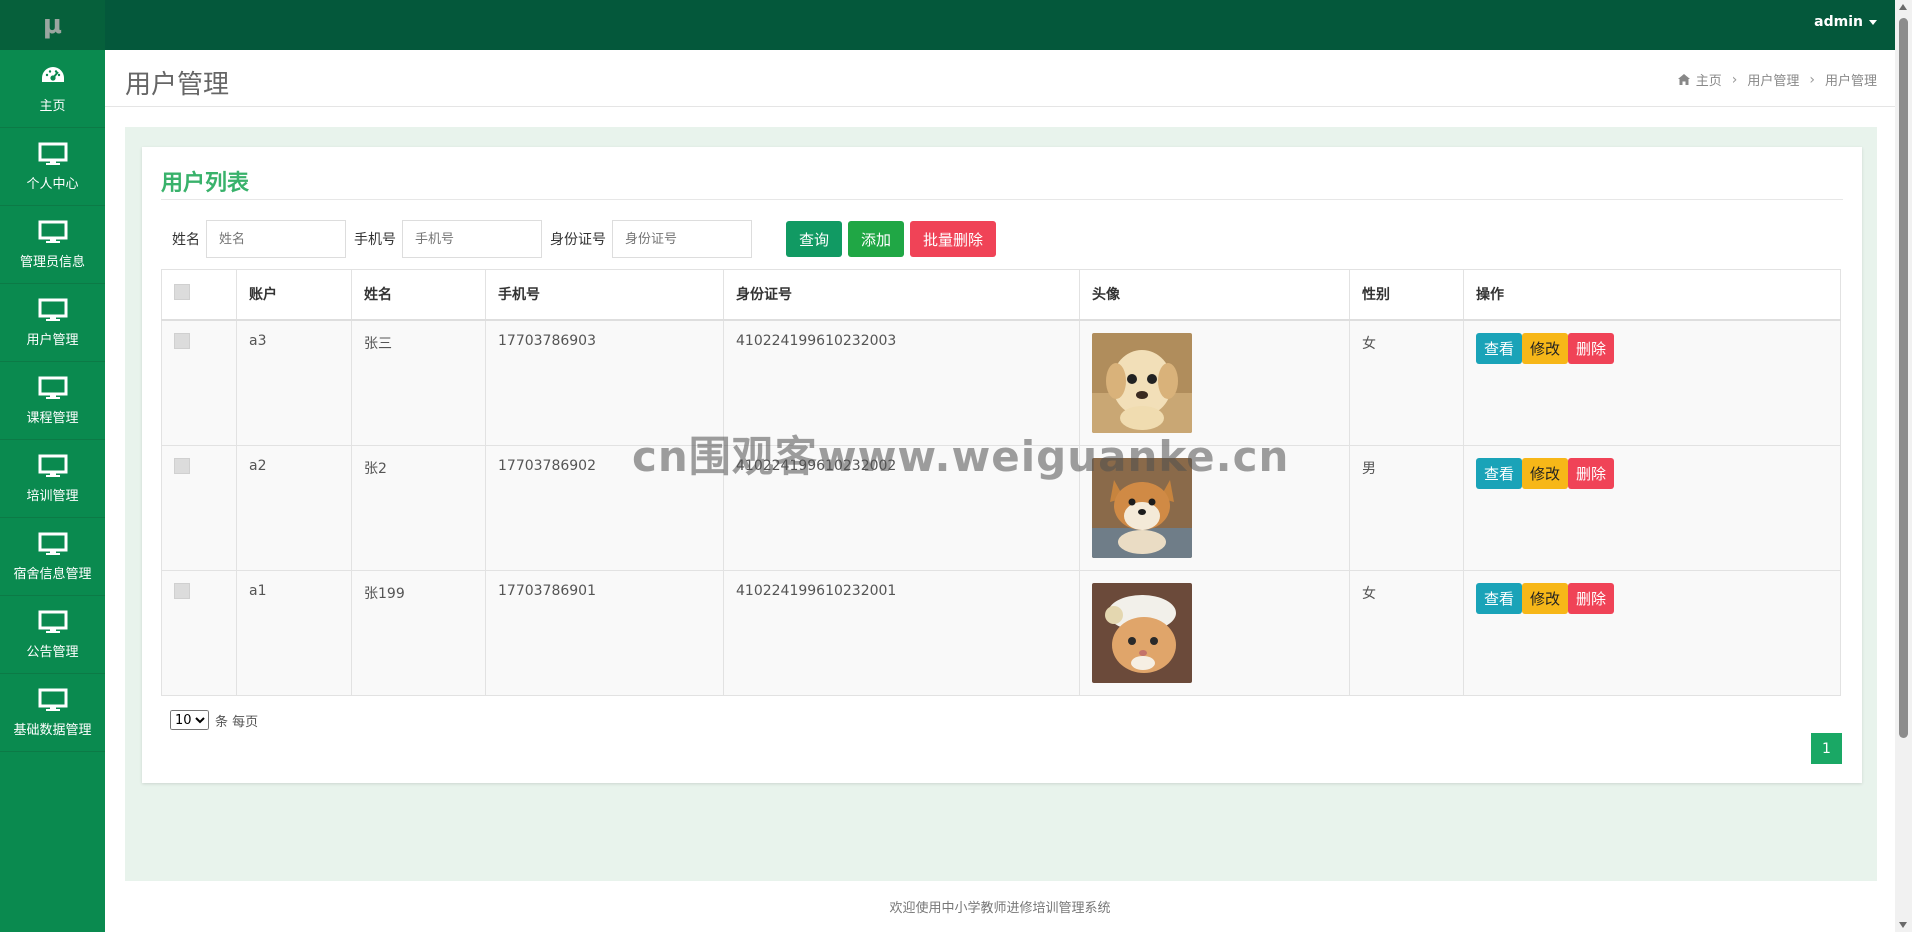 Image resolution: width=1912 pixels, height=932 pixels. Describe the element at coordinates (1142, 382) in the screenshot. I see `avatar-image-puppy` at that location.